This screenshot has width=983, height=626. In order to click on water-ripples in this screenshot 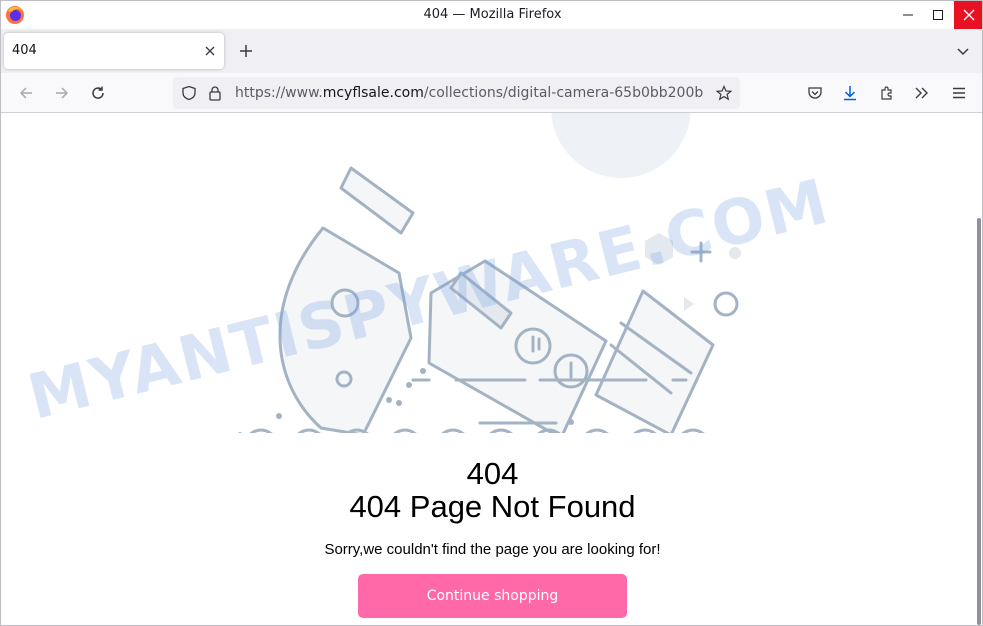, I will do `click(482, 397)`.